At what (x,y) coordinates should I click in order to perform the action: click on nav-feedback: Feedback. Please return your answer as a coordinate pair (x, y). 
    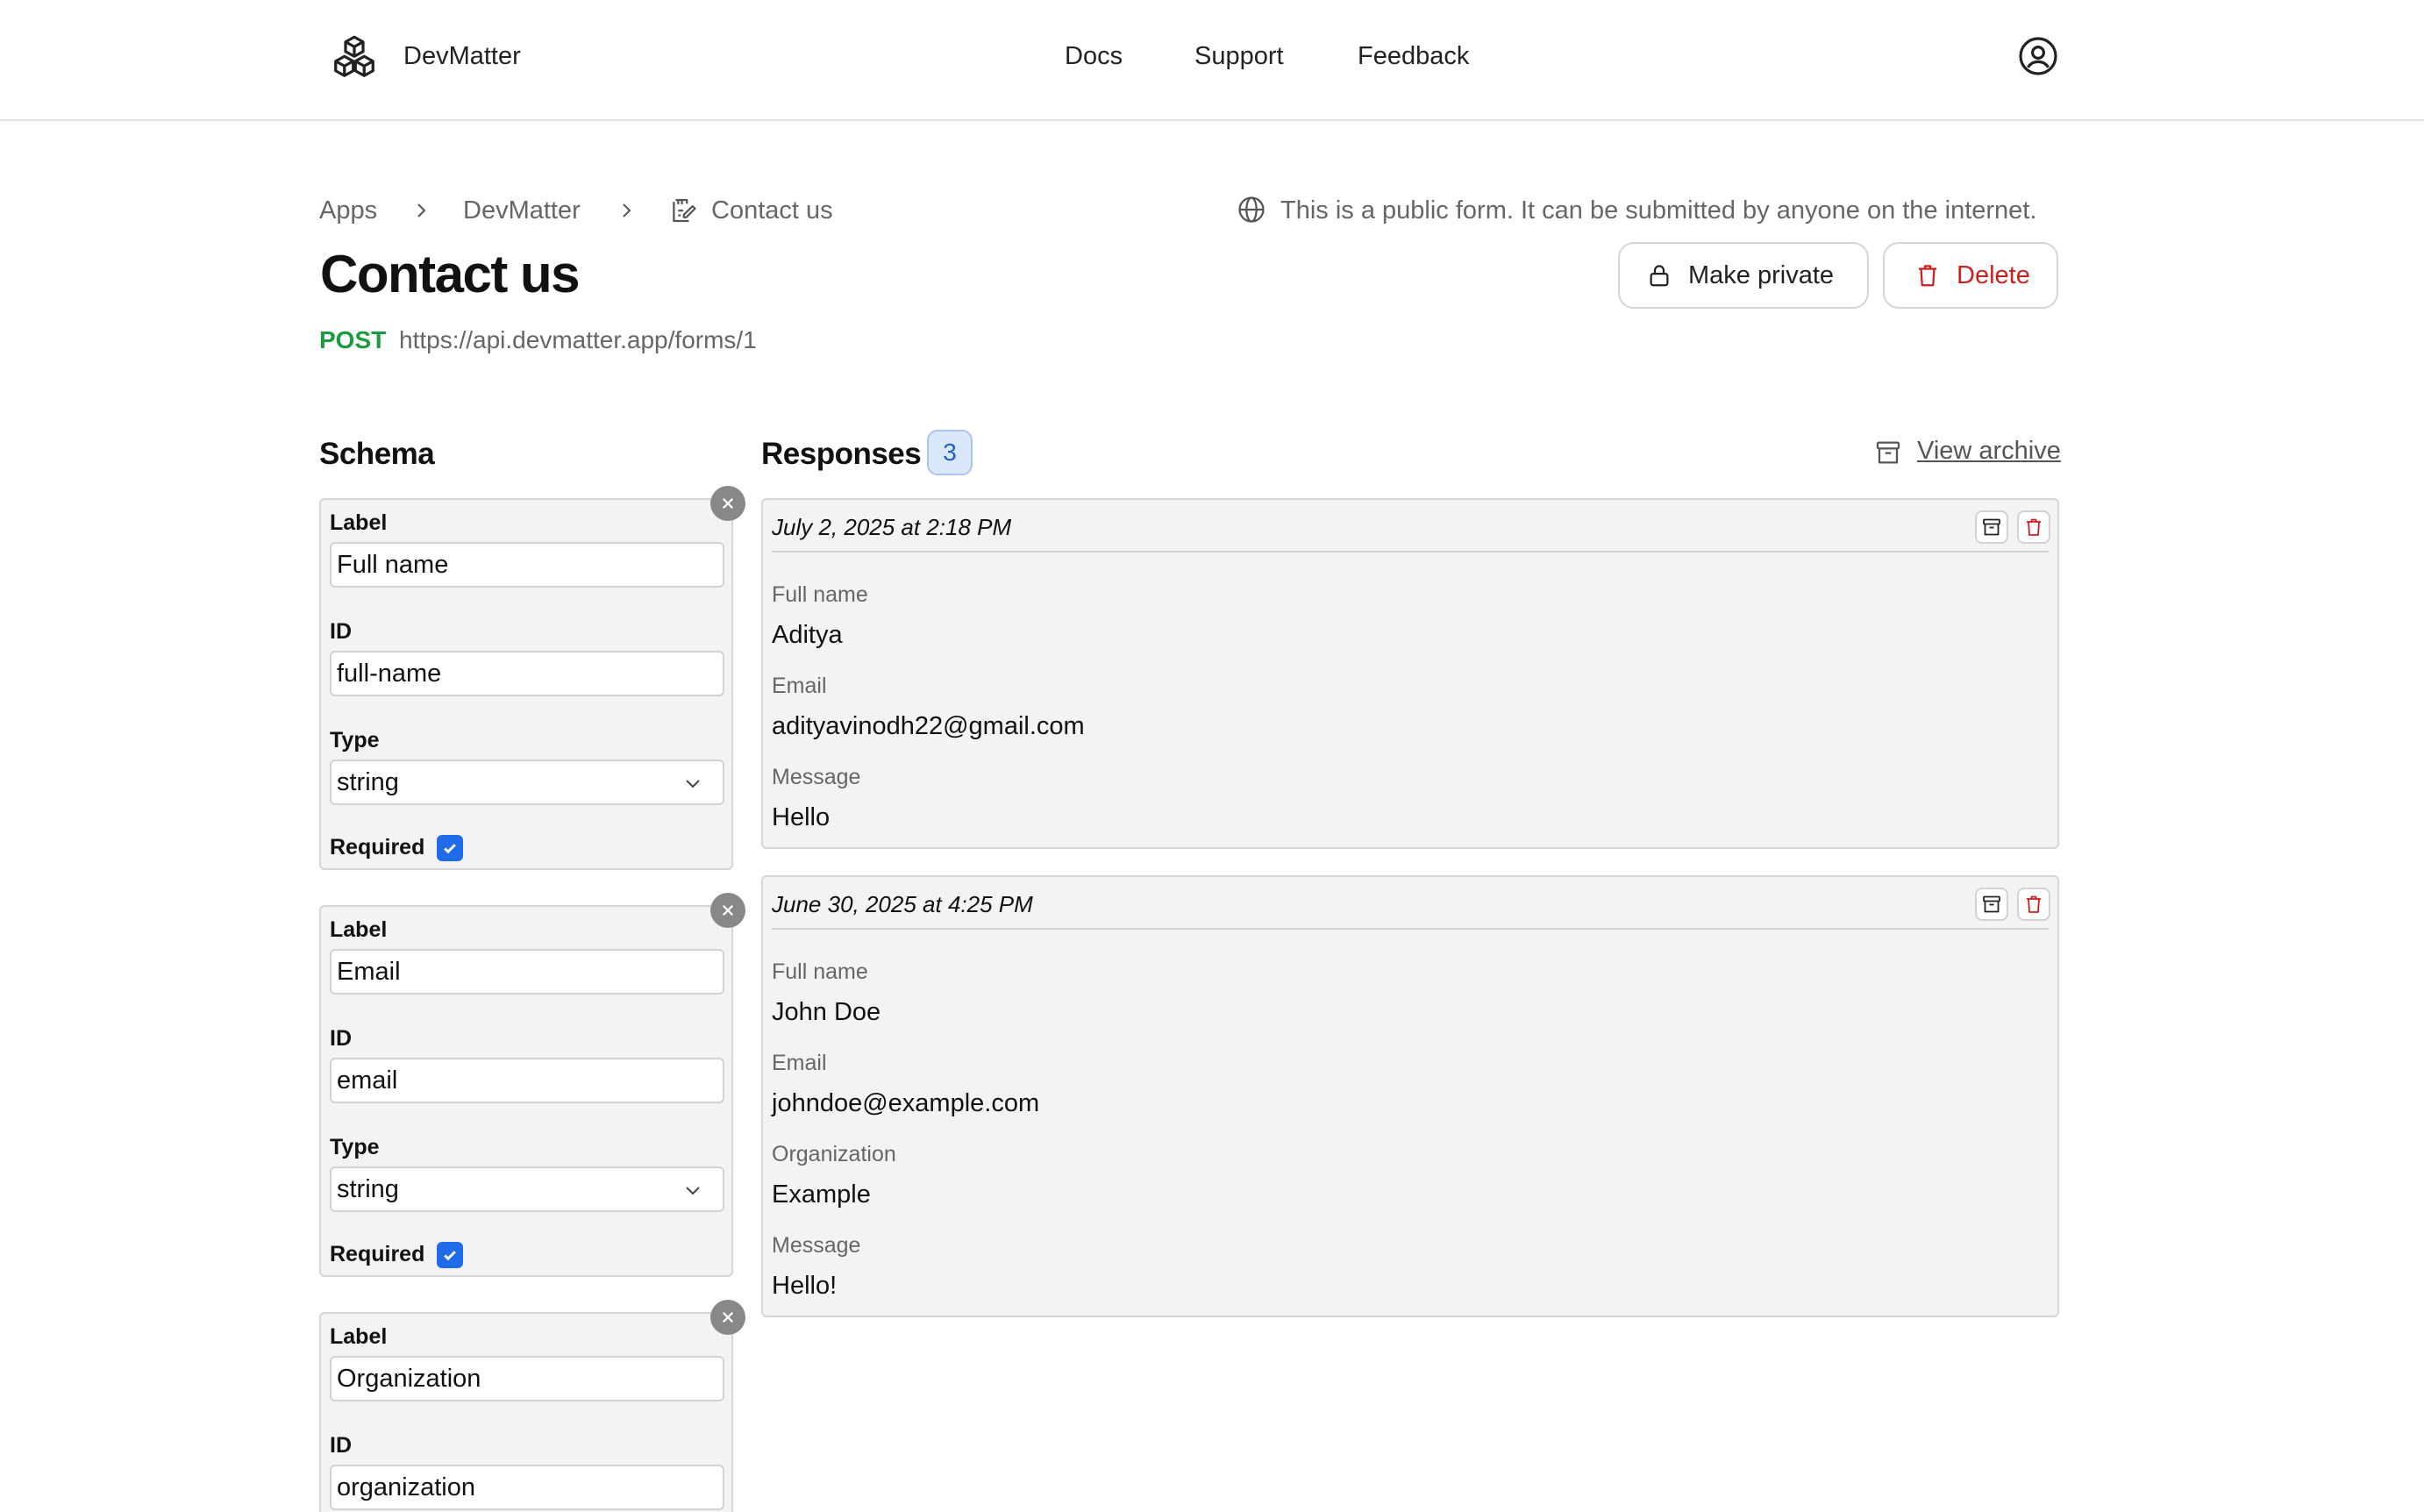
    Looking at the image, I should click on (1413, 56).